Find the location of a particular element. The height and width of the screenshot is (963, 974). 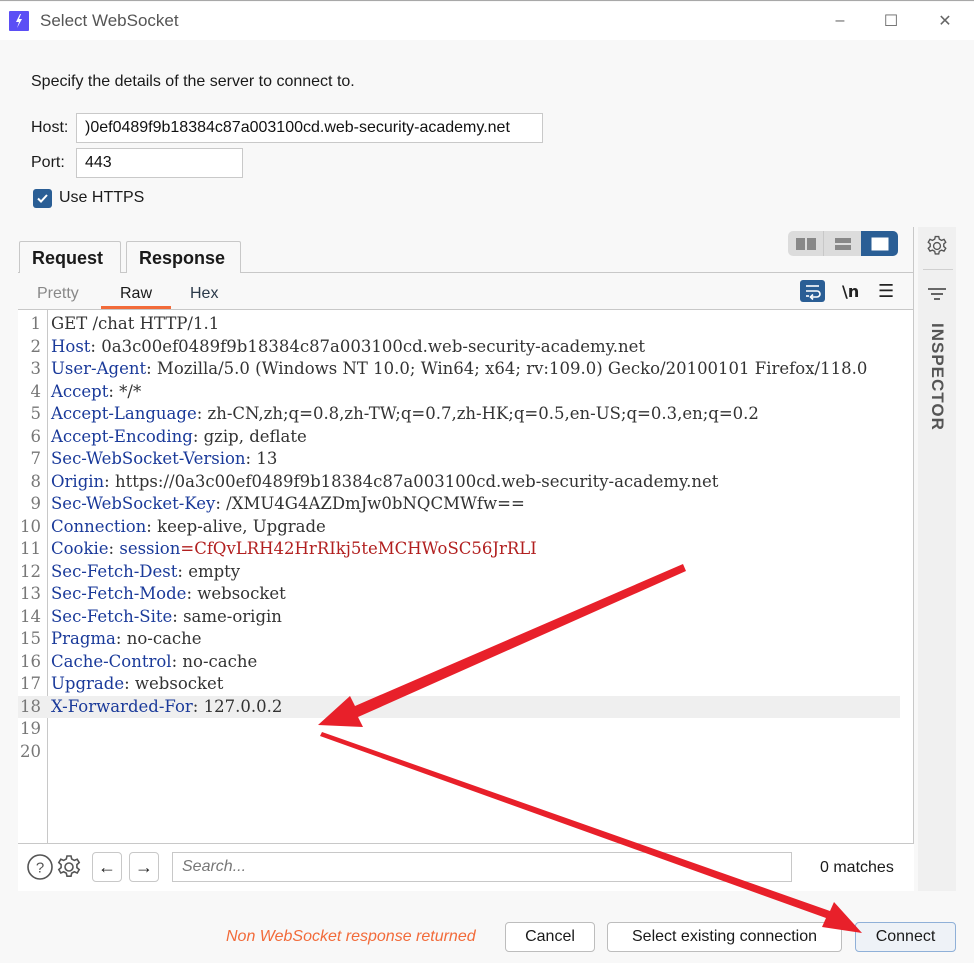

line-number: 3 is located at coordinates (36, 368).